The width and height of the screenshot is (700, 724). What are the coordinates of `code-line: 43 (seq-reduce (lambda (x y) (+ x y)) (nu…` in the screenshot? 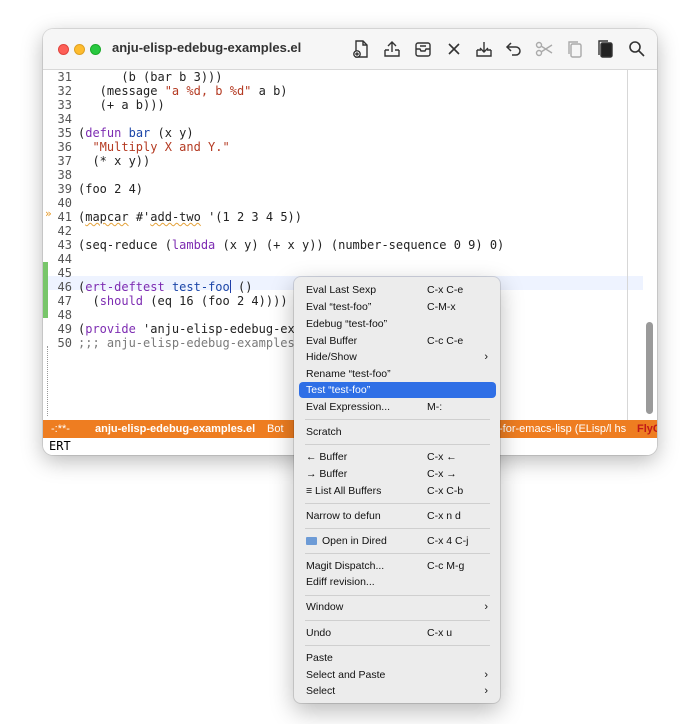 It's located at (343, 245).